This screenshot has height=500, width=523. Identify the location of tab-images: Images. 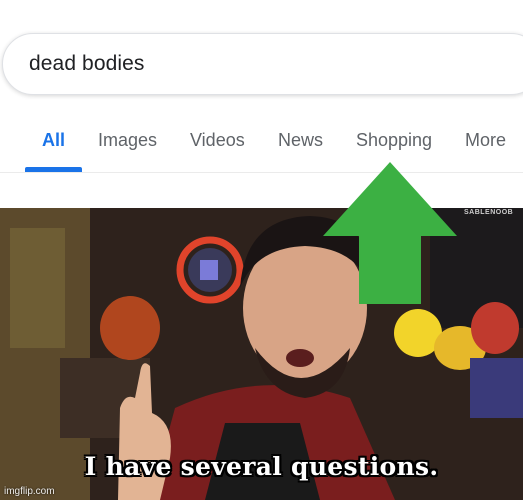
(127, 140).